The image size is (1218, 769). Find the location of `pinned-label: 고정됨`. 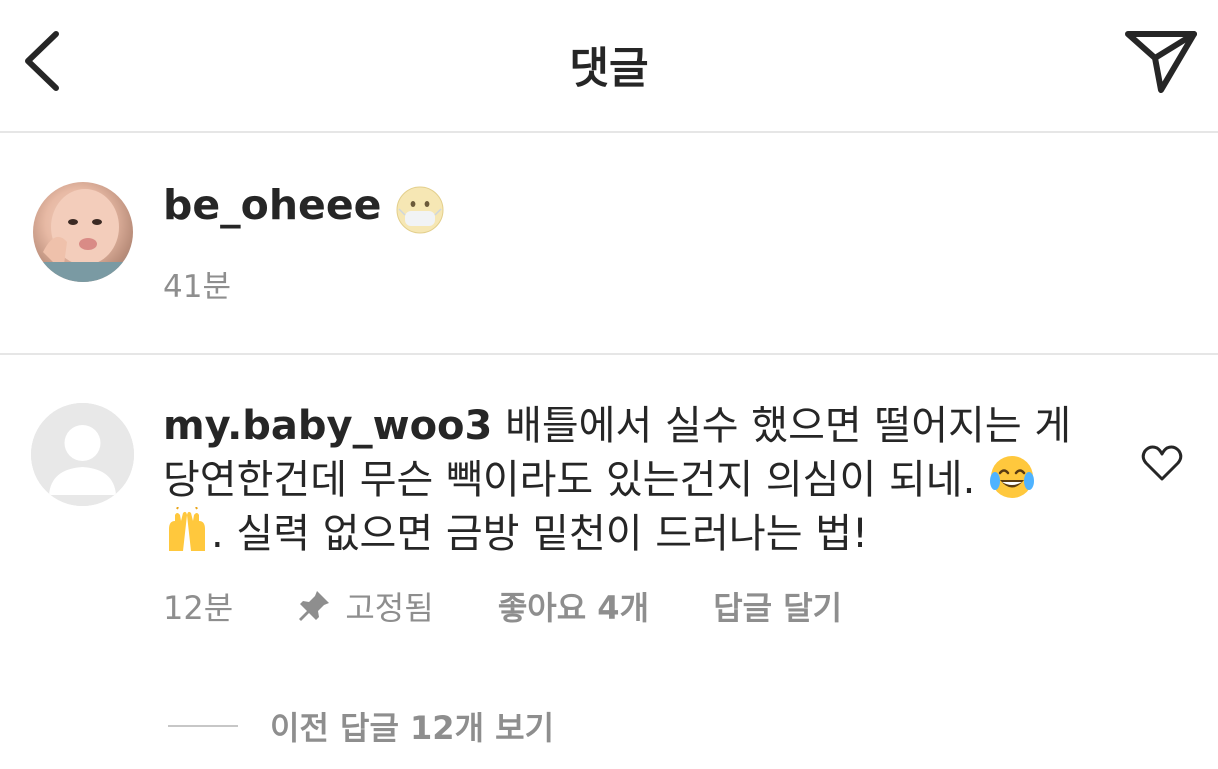

pinned-label: 고정됨 is located at coordinates (389, 608).